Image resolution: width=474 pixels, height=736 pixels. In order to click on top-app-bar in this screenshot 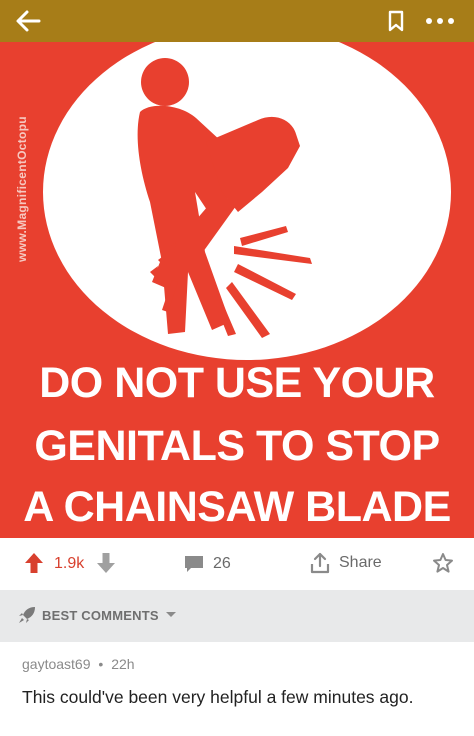, I will do `click(237, 21)`.